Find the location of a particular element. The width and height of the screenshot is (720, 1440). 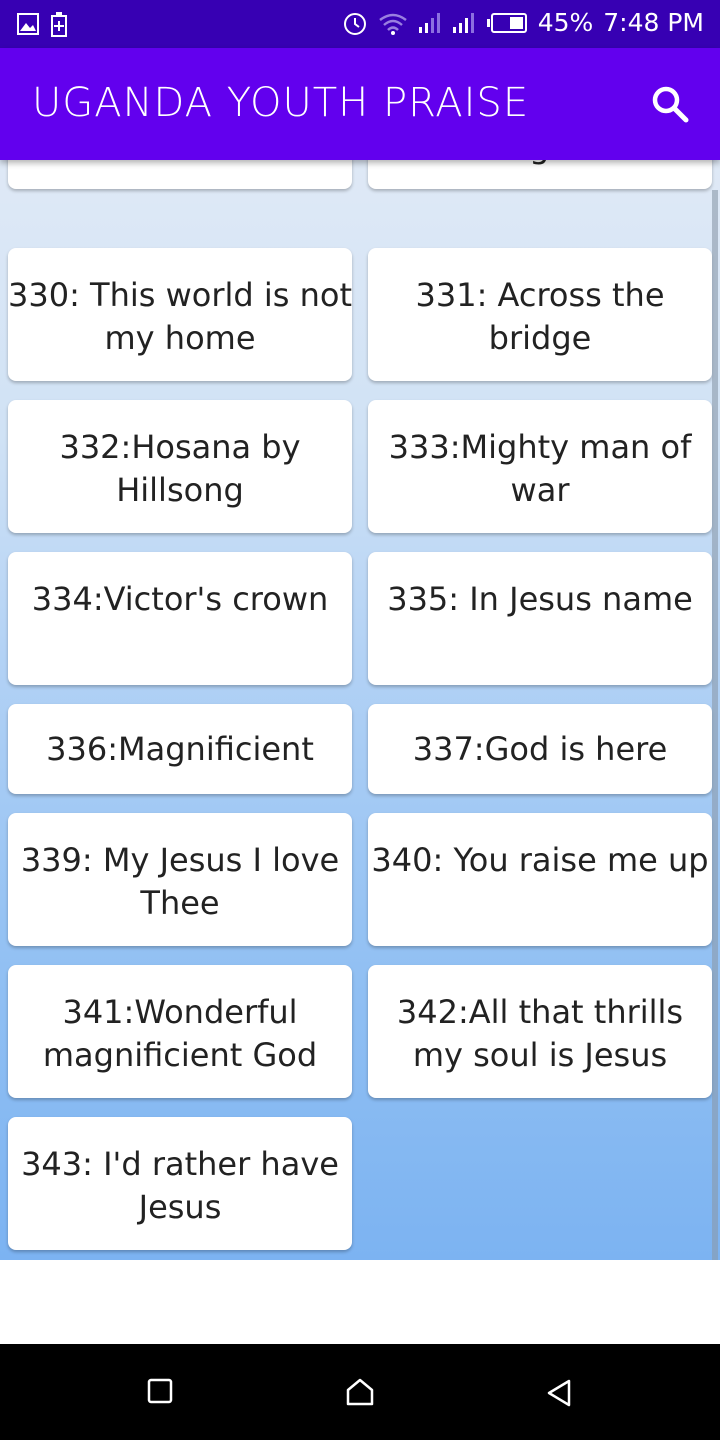

app-title: UGANDA YOUTH PRAISE is located at coordinates (281, 103).